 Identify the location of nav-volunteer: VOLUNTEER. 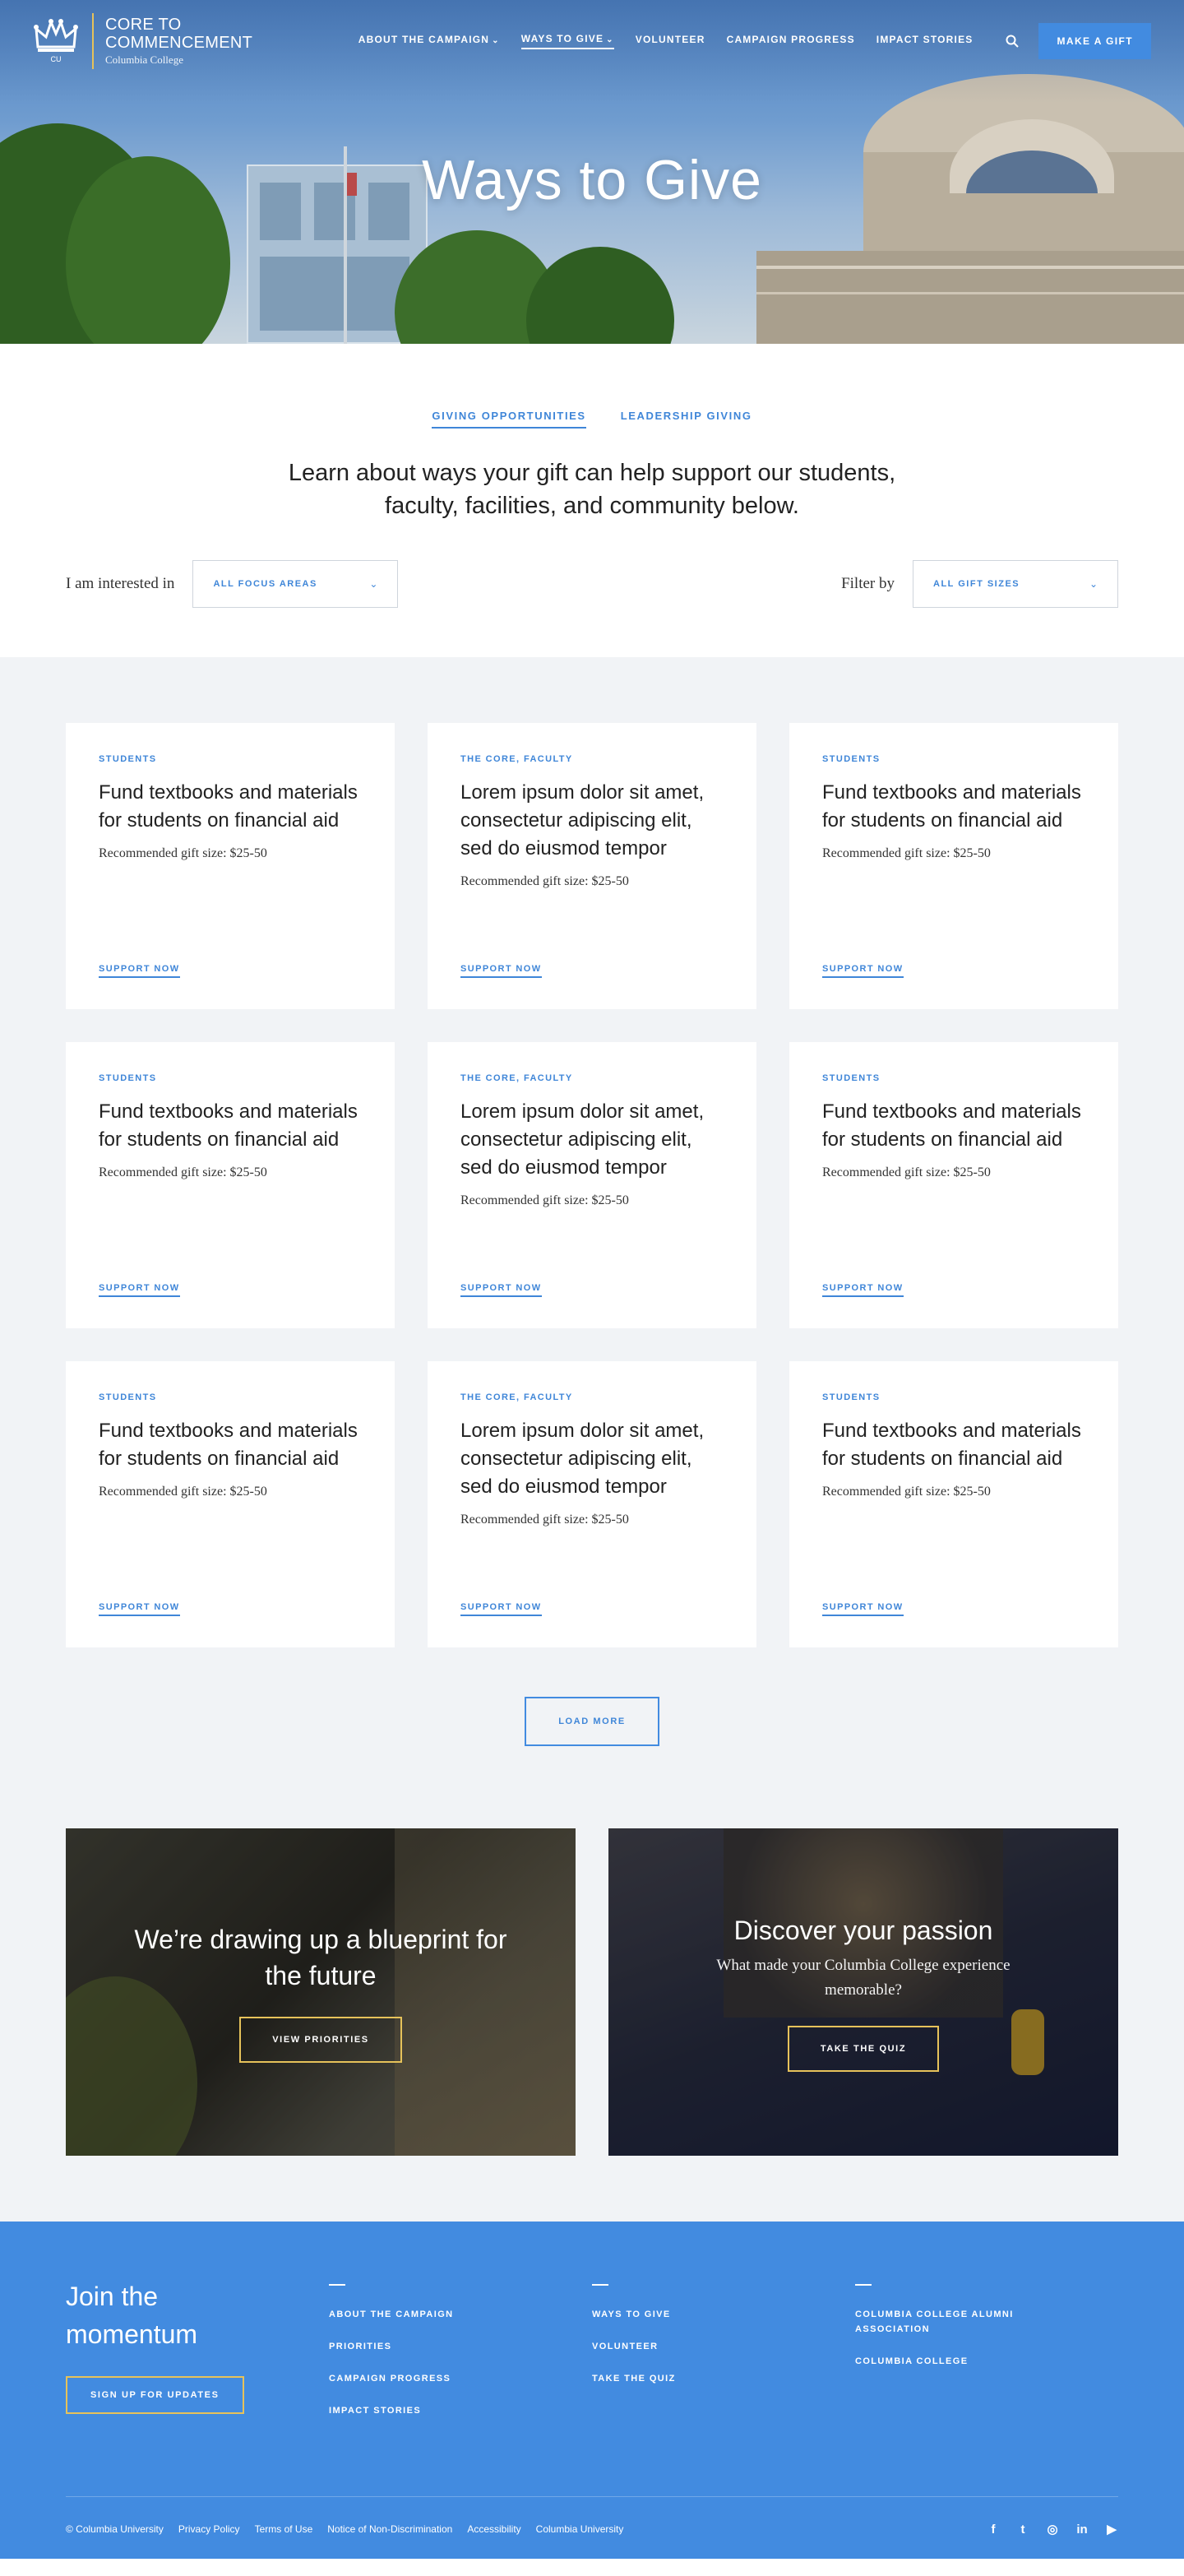
(670, 42).